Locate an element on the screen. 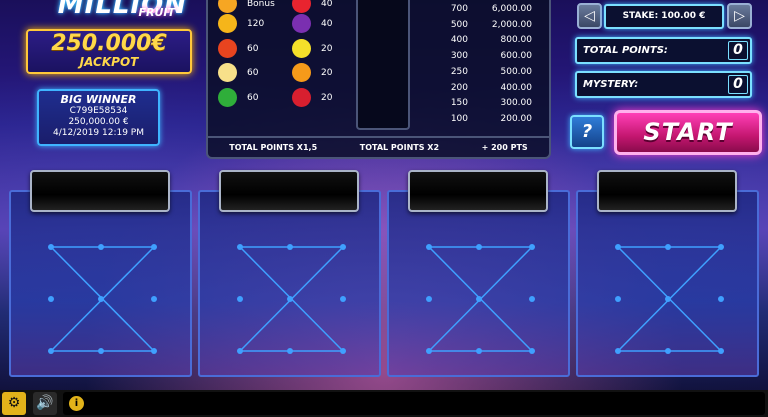 The height and width of the screenshot is (417, 768). bell-icon is located at coordinates (227, 23).